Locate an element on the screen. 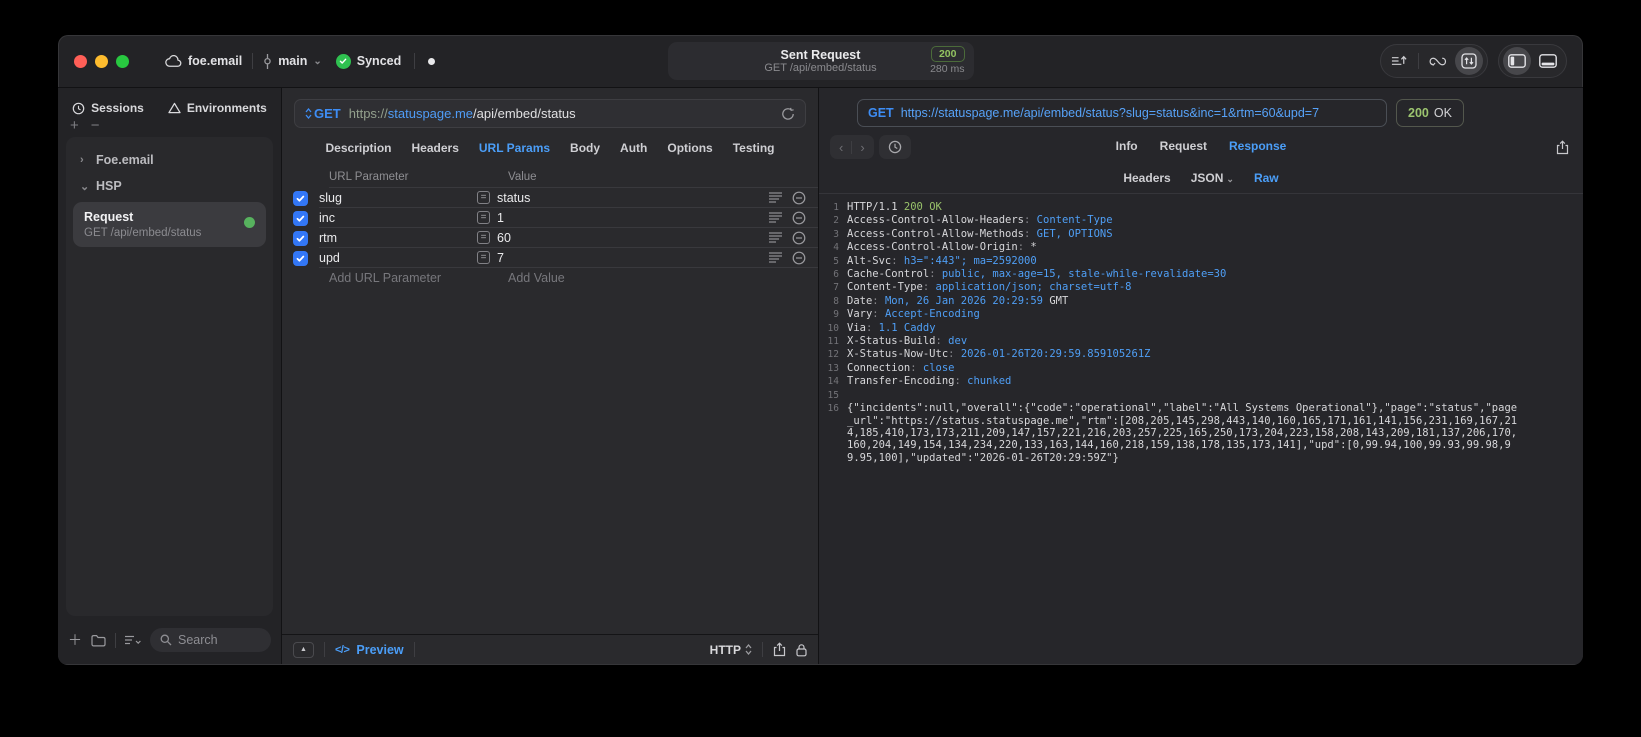 Image resolution: width=1641 pixels, height=737 pixels. toggle-sidebar-button is located at coordinates (1517, 61).